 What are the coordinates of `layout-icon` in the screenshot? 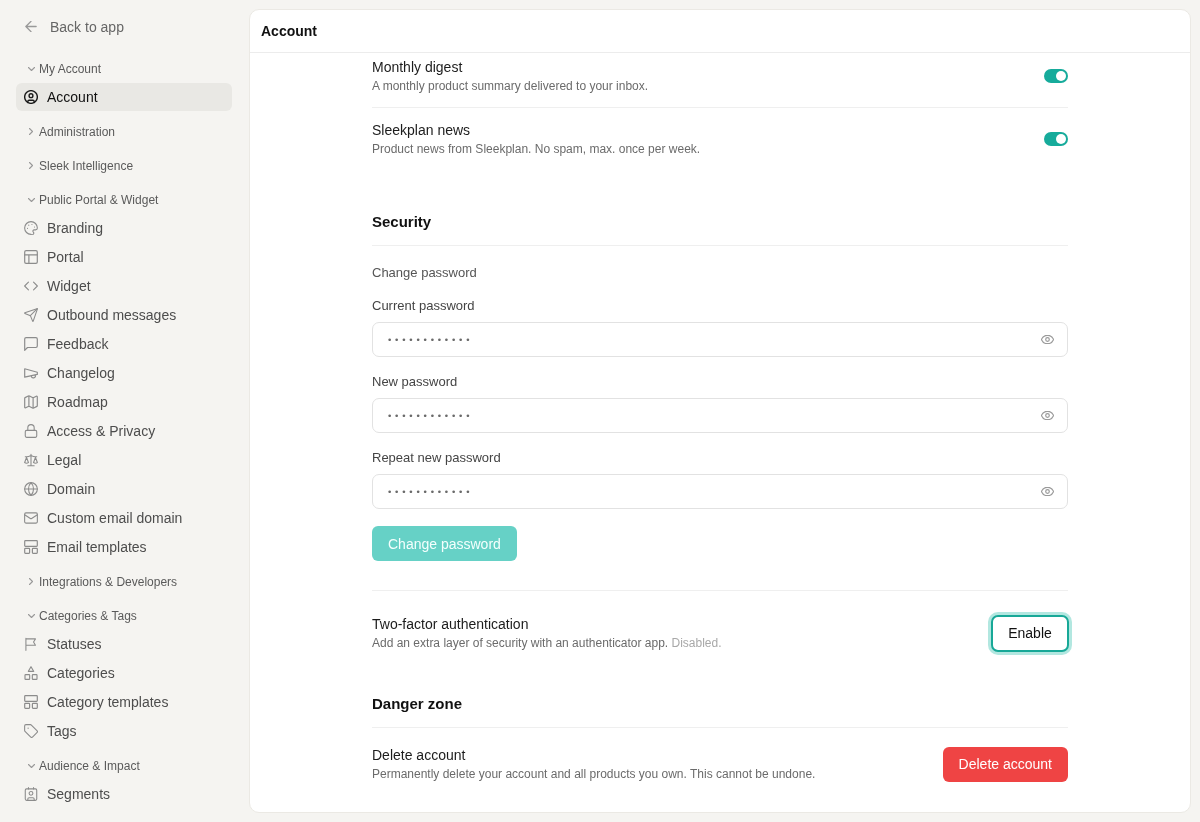 It's located at (31, 257).